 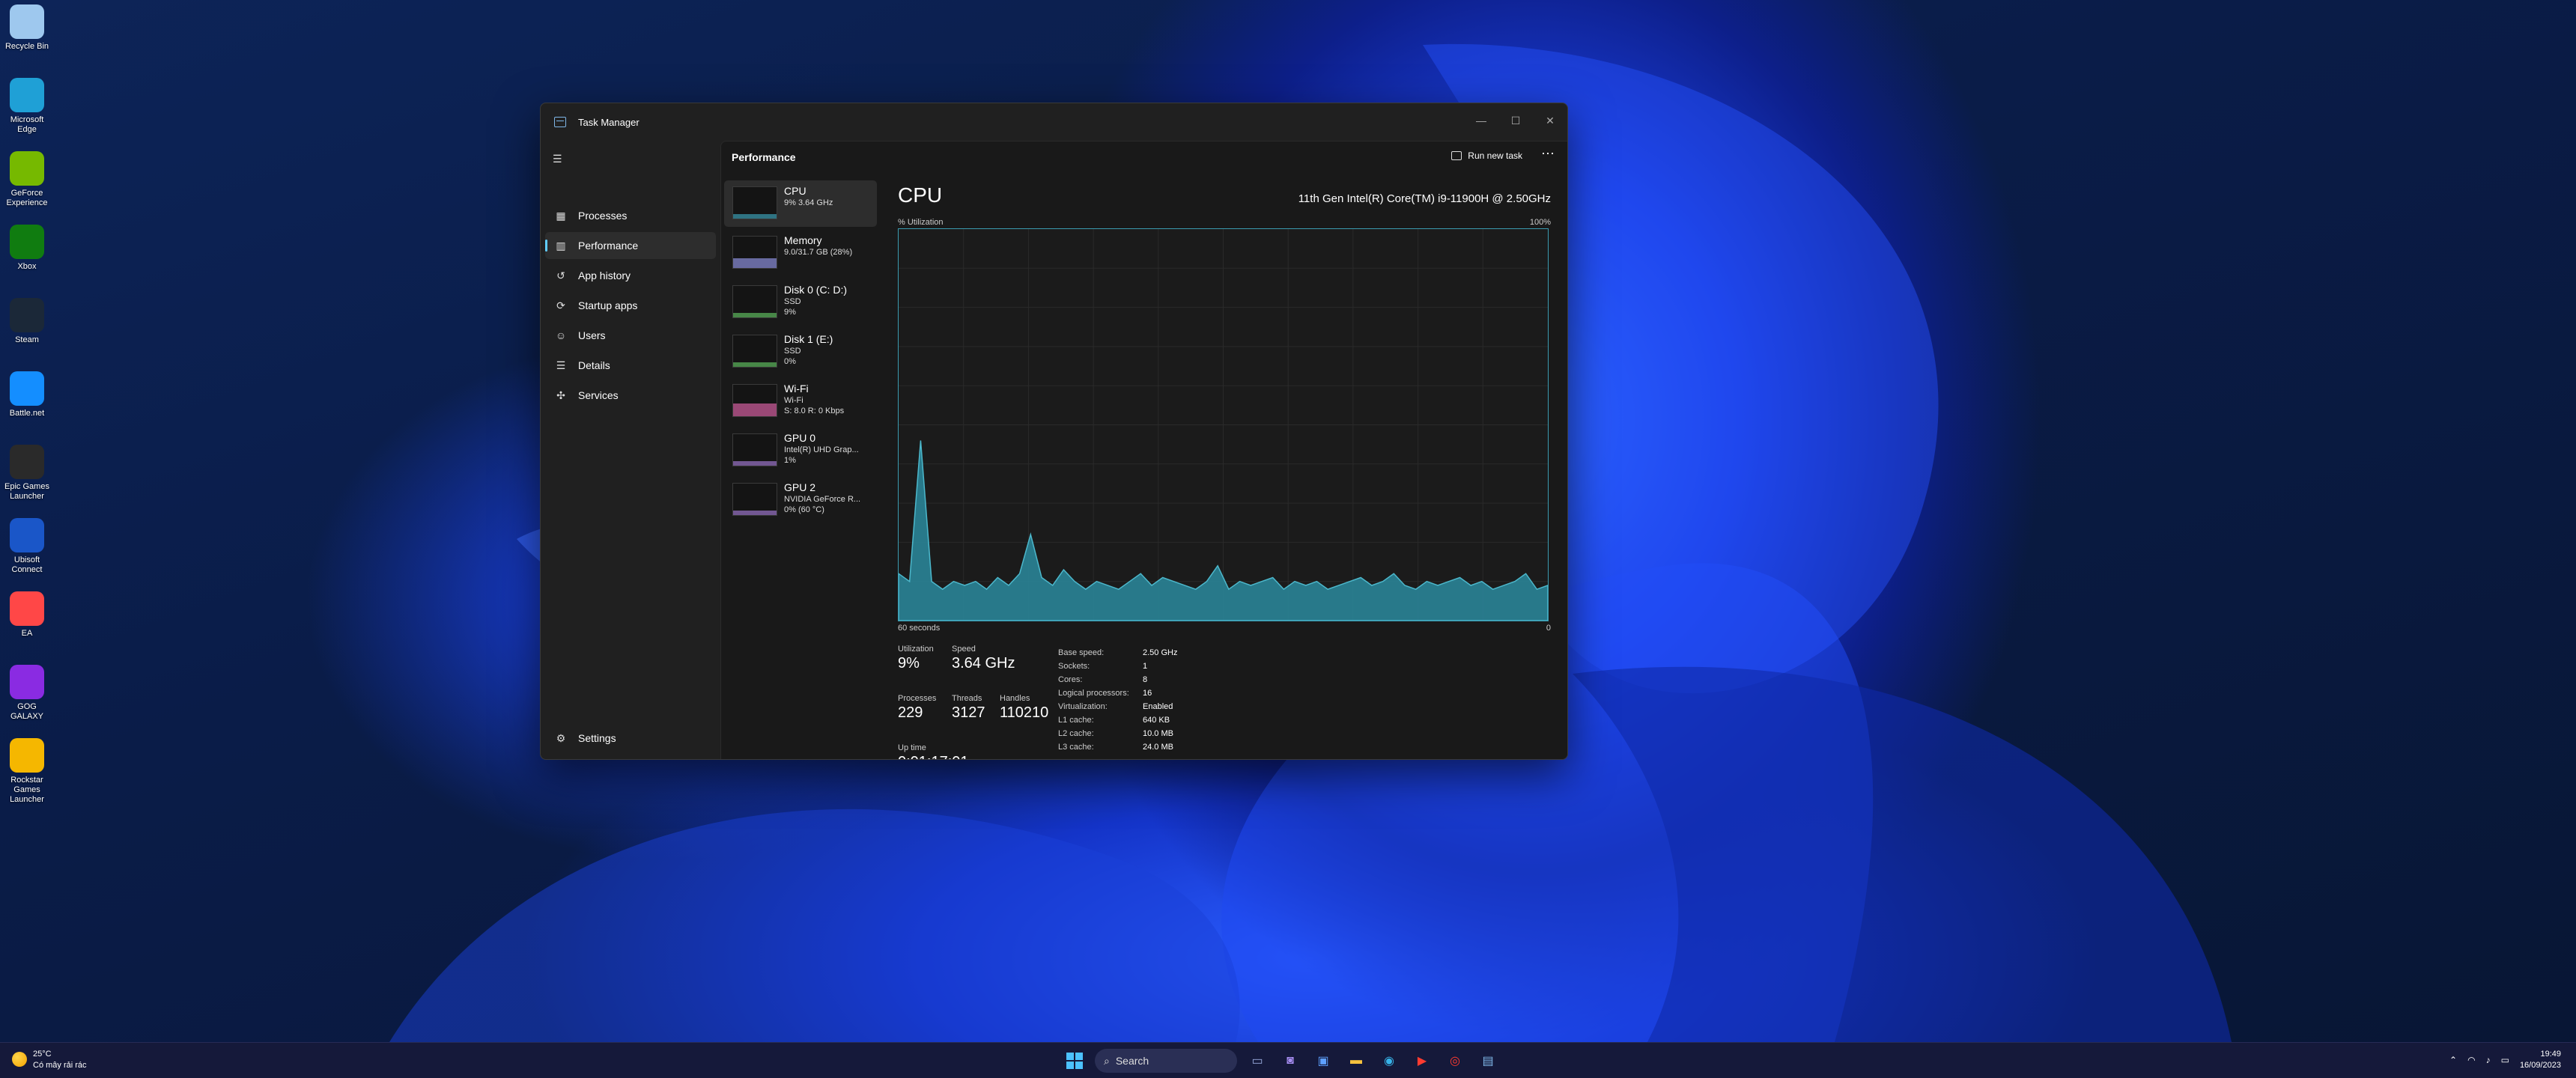 What do you see at coordinates (1158, 747) in the screenshot?
I see `spec-value: 24.0 MB` at bounding box center [1158, 747].